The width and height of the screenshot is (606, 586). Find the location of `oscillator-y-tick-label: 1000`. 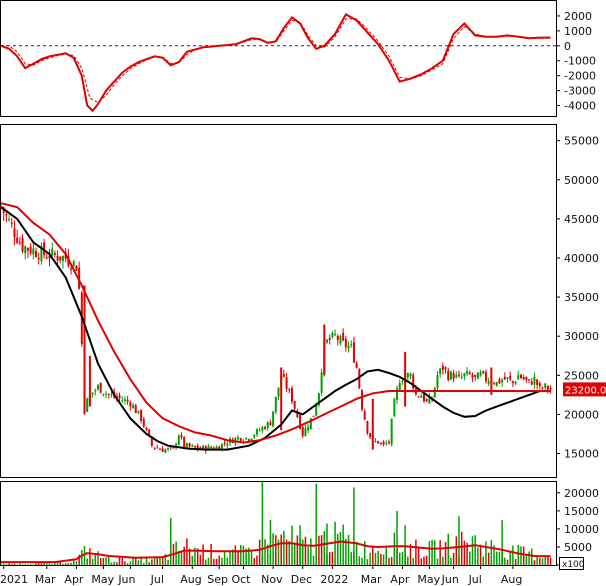

oscillator-y-tick-label: 1000 is located at coordinates (578, 31).